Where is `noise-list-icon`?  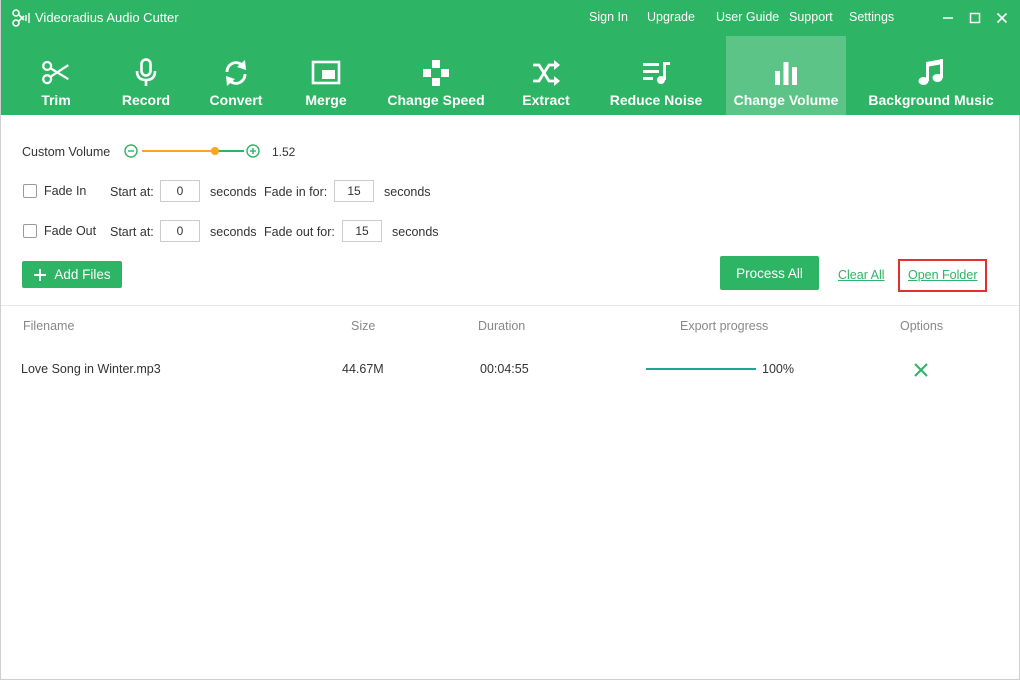
noise-list-icon is located at coordinates (656, 73).